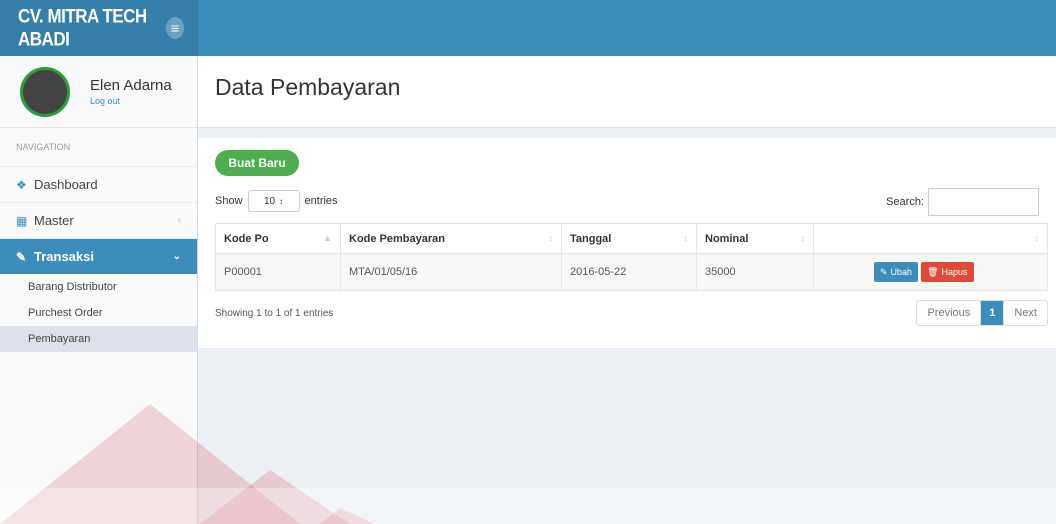 The height and width of the screenshot is (524, 1056). I want to click on brand-title: CV. MITRA TECH ABADI, so click(82, 27).